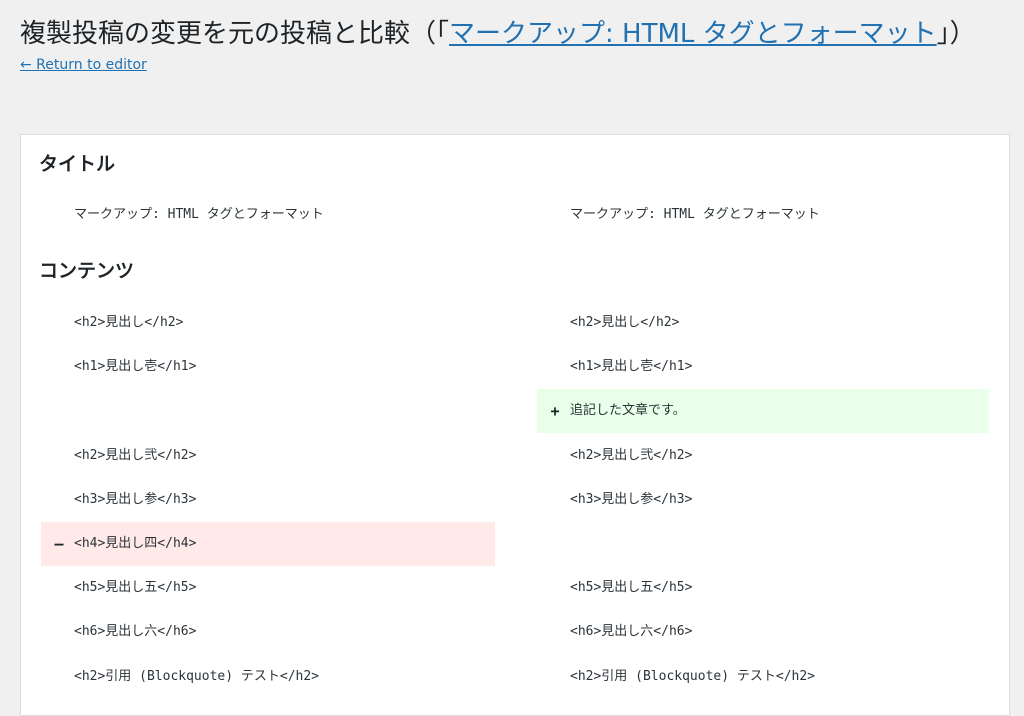  Describe the element at coordinates (763, 411) in the screenshot. I see `diff-cell-right: + 追記した文章です。` at that location.